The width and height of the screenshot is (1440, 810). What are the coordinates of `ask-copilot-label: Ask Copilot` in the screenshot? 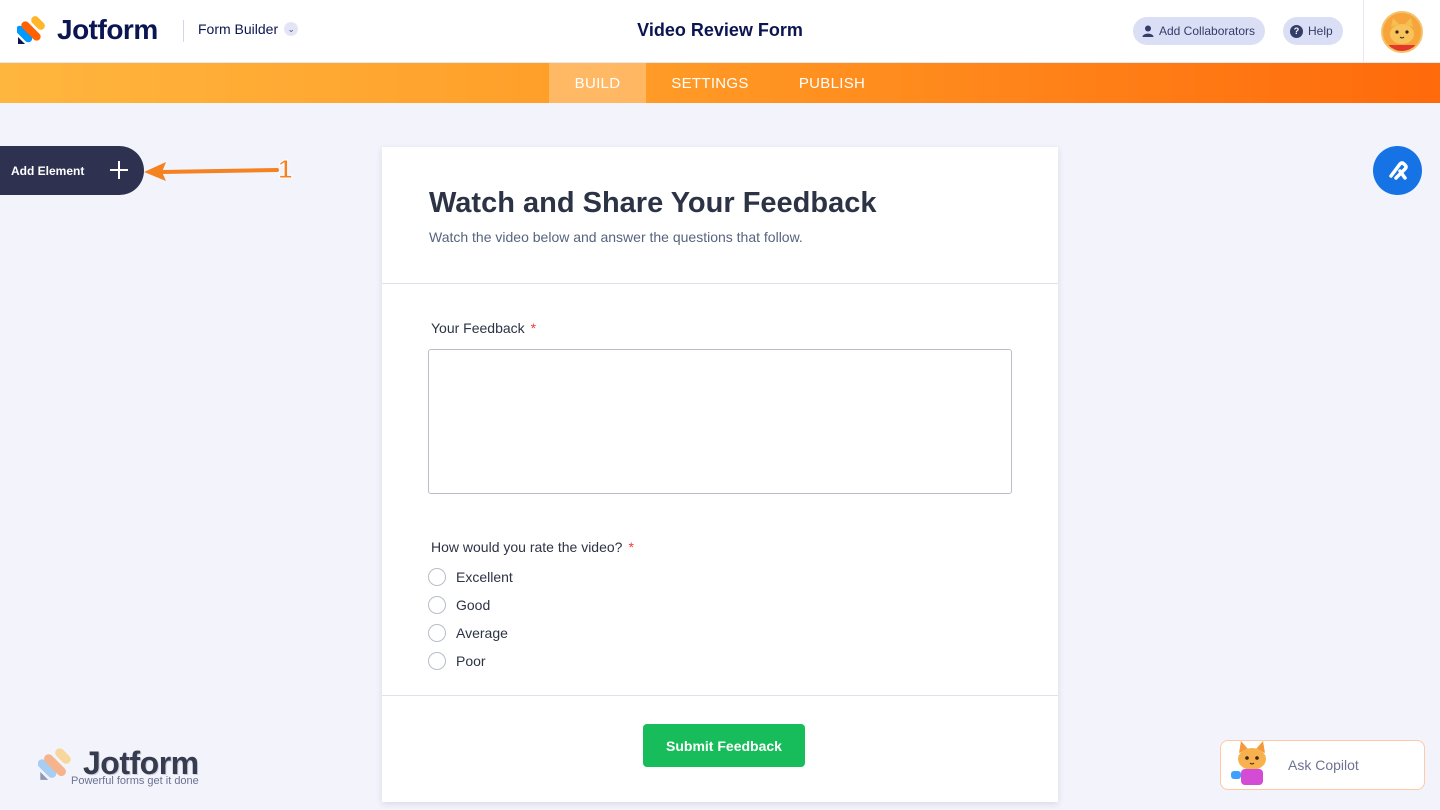 It's located at (1323, 765).